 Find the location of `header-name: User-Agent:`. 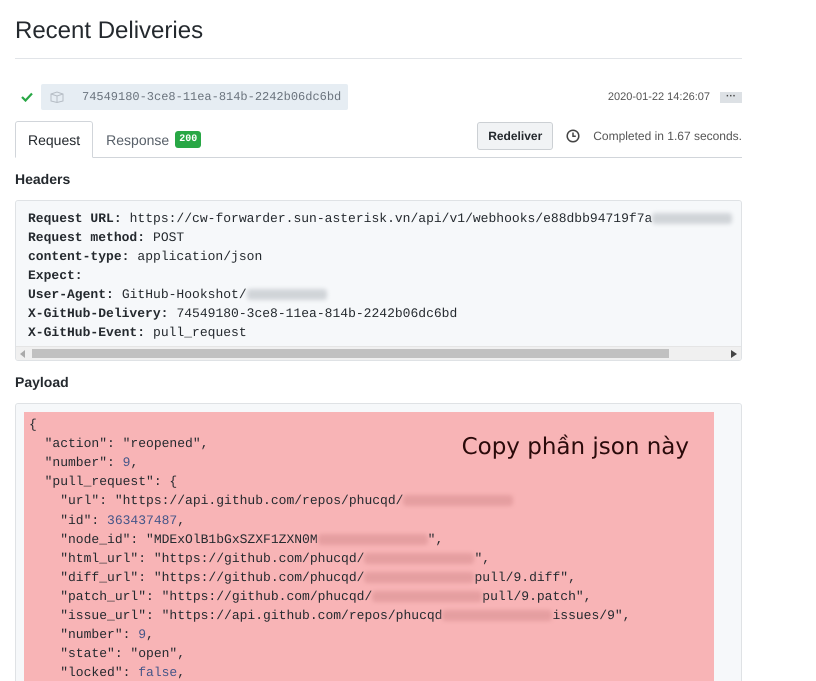

header-name: User-Agent: is located at coordinates (71, 295).